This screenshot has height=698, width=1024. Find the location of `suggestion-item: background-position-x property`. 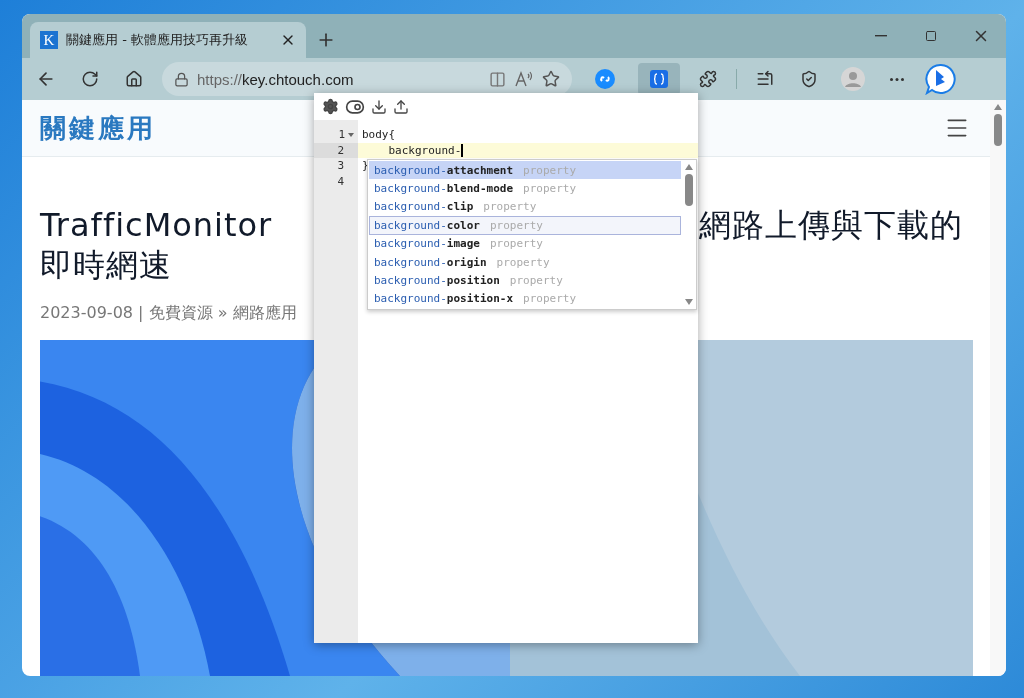

suggestion-item: background-position-x property is located at coordinates (525, 299).